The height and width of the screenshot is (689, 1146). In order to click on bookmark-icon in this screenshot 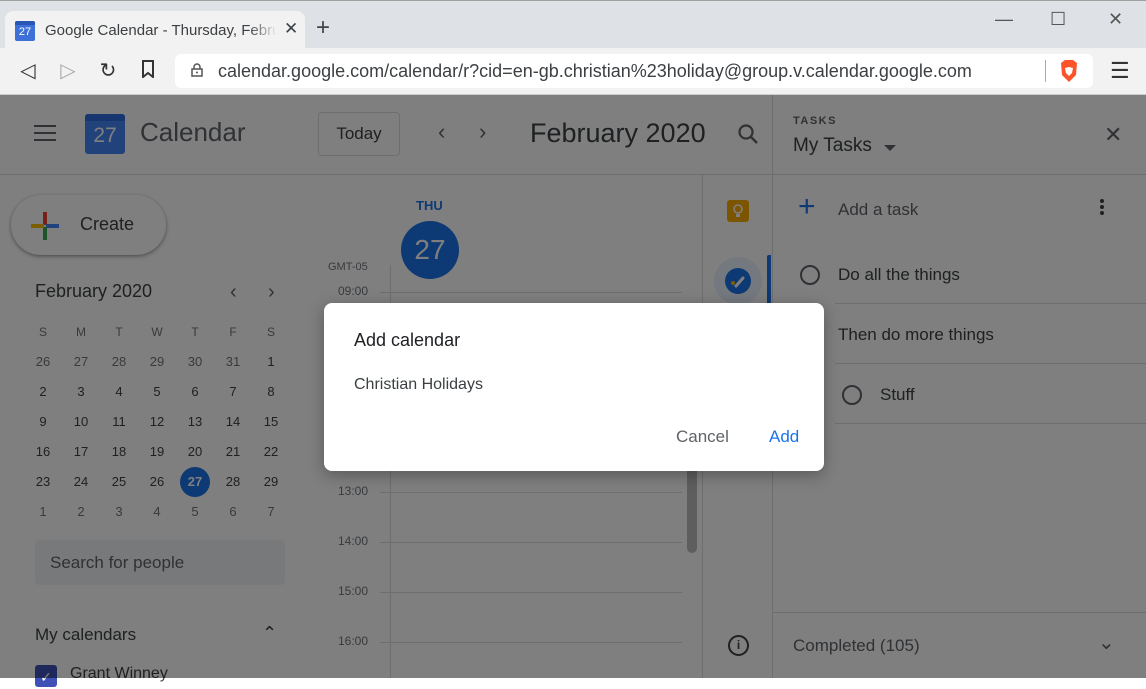, I will do `click(148, 70)`.